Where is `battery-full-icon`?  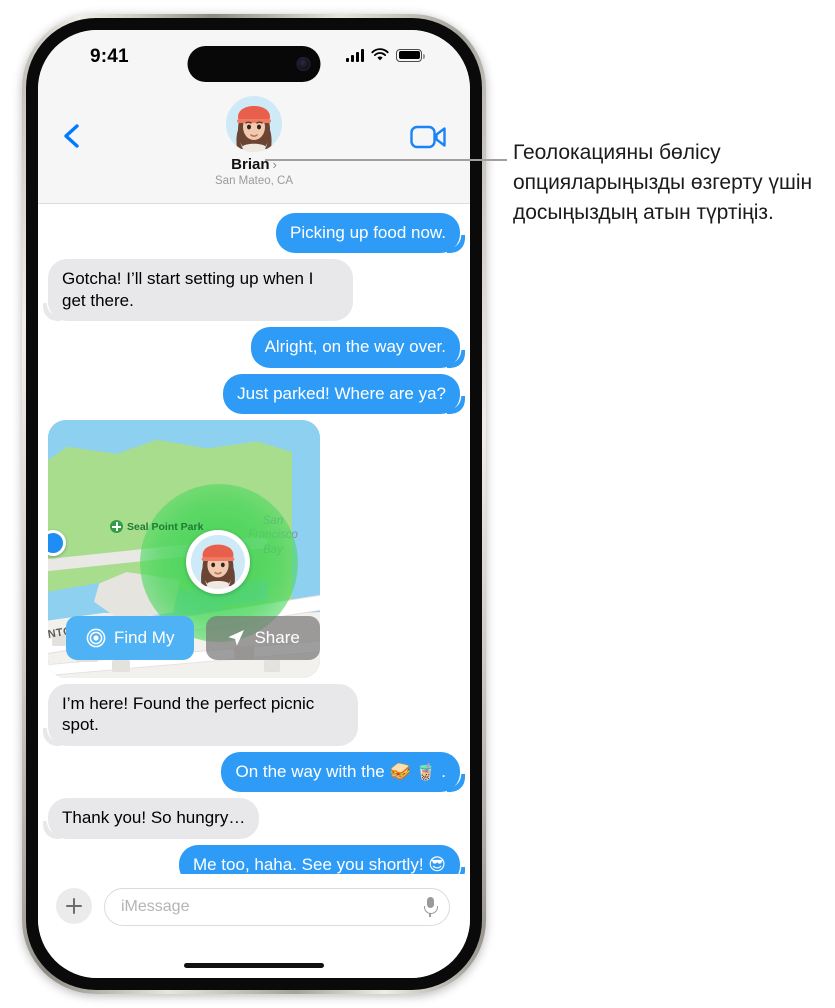 battery-full-icon is located at coordinates (410, 55).